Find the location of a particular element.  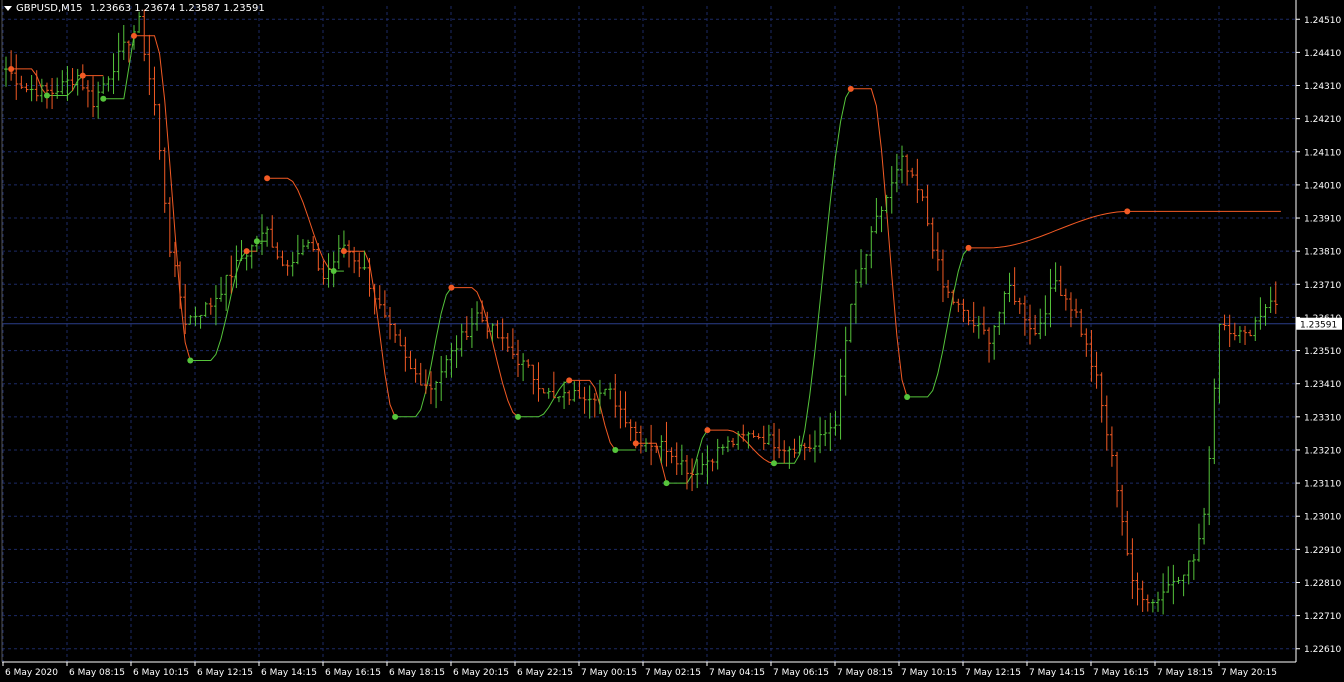

x-tick-label: 6 May 20:15 is located at coordinates (481, 673).